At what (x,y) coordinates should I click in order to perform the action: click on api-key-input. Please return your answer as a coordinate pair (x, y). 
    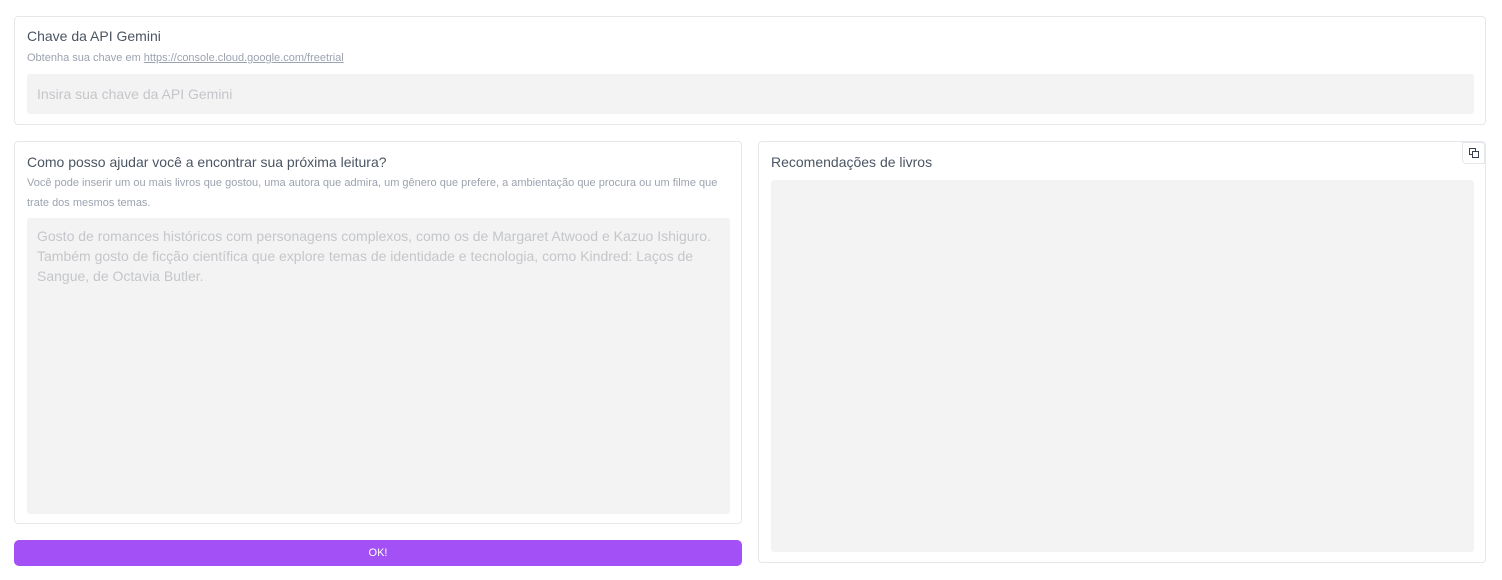
    Looking at the image, I should click on (750, 94).